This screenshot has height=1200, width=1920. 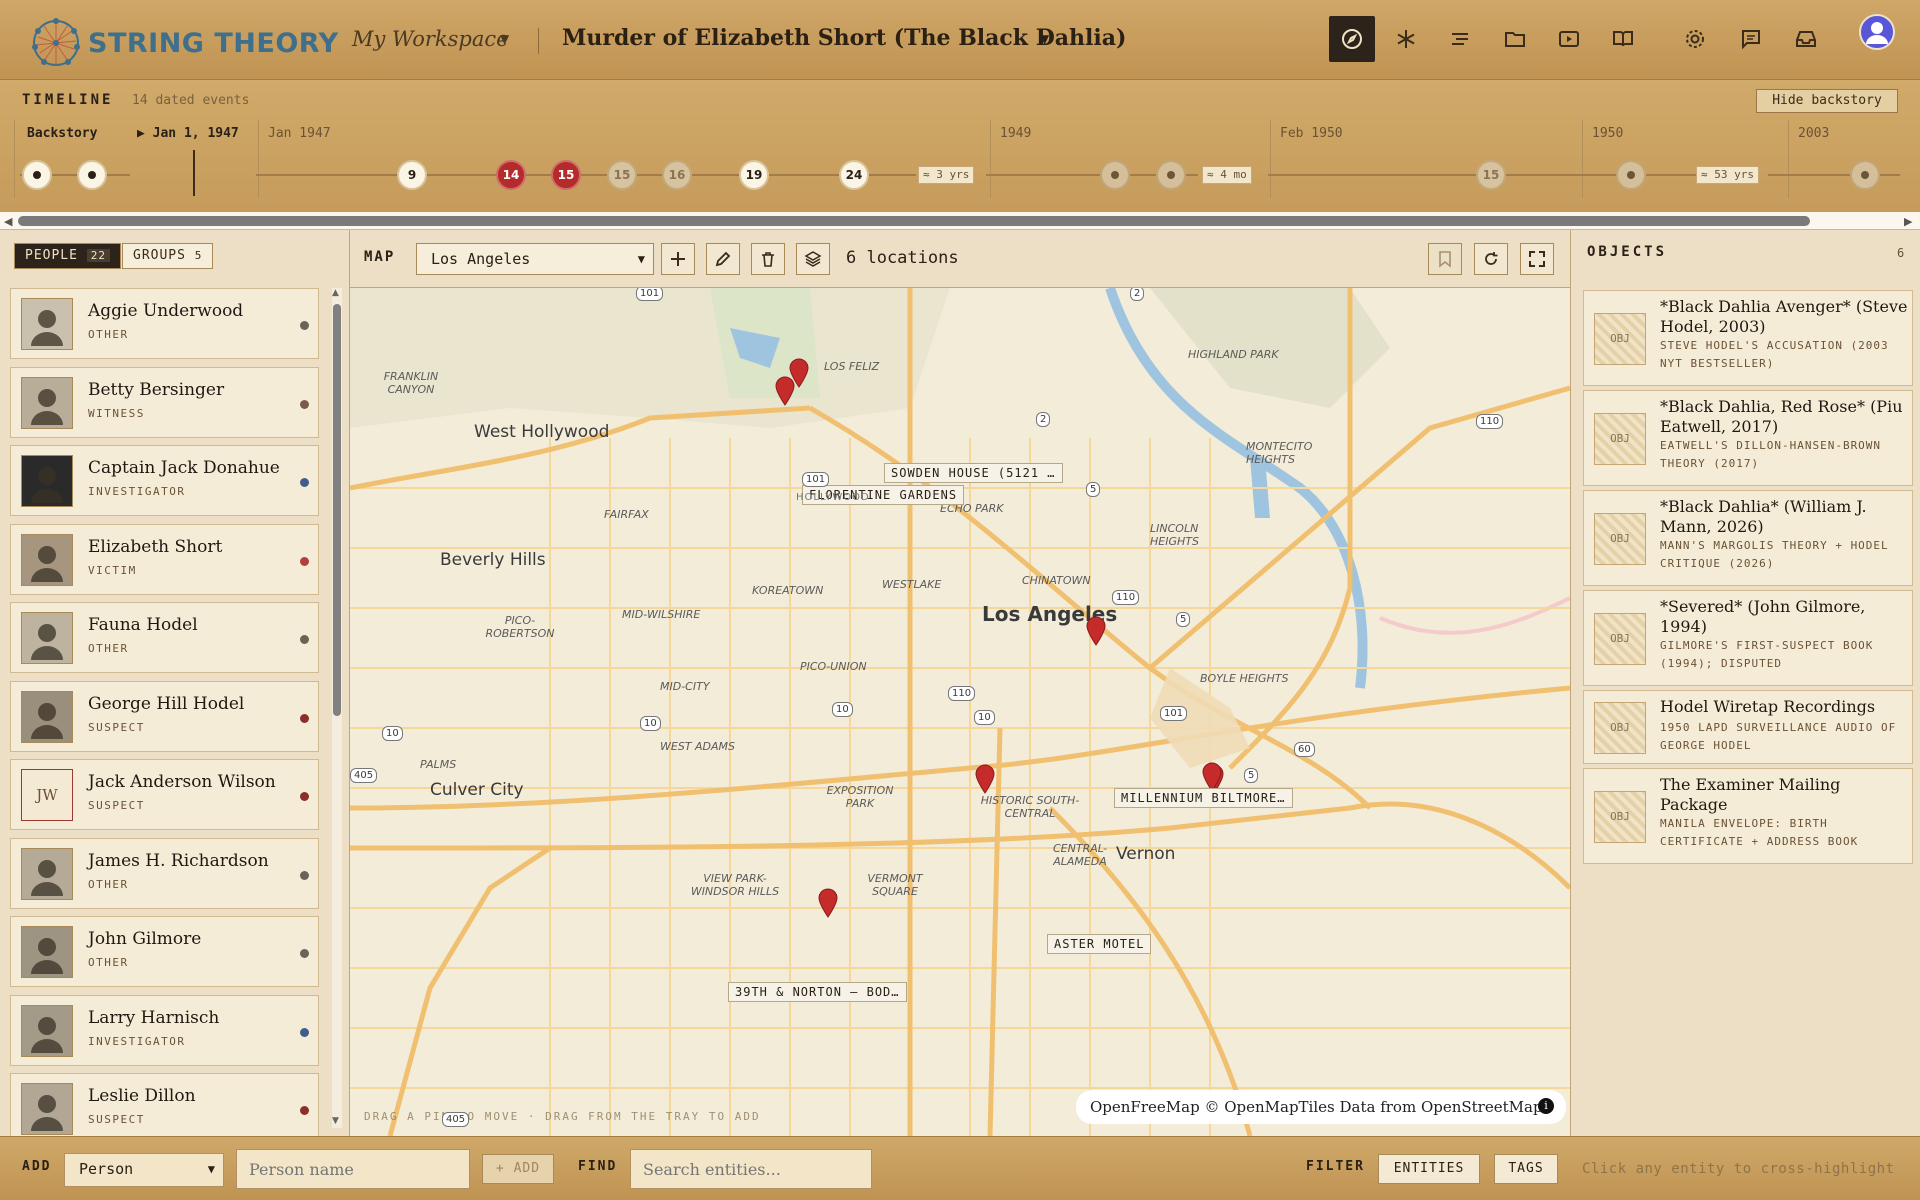 What do you see at coordinates (1352, 39) in the screenshot?
I see `compass-button` at bounding box center [1352, 39].